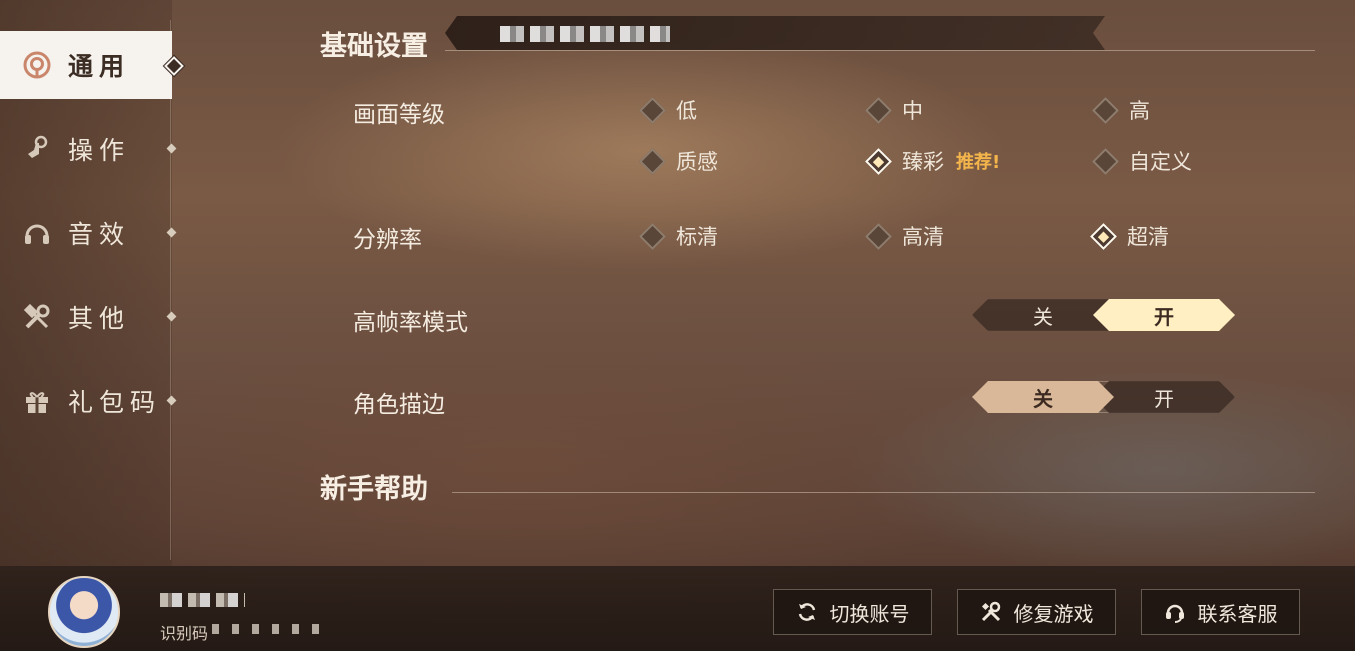 This screenshot has height=651, width=1355. What do you see at coordinates (374, 489) in the screenshot?
I see `section-title-help: 新手帮助` at bounding box center [374, 489].